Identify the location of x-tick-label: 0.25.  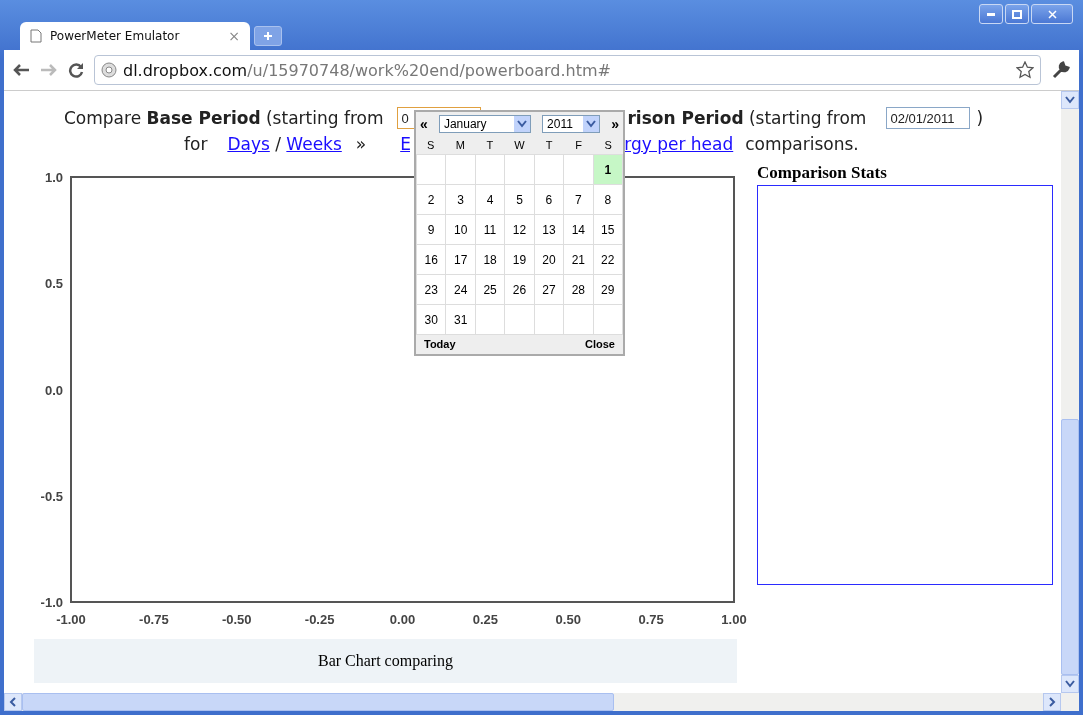
(485, 619).